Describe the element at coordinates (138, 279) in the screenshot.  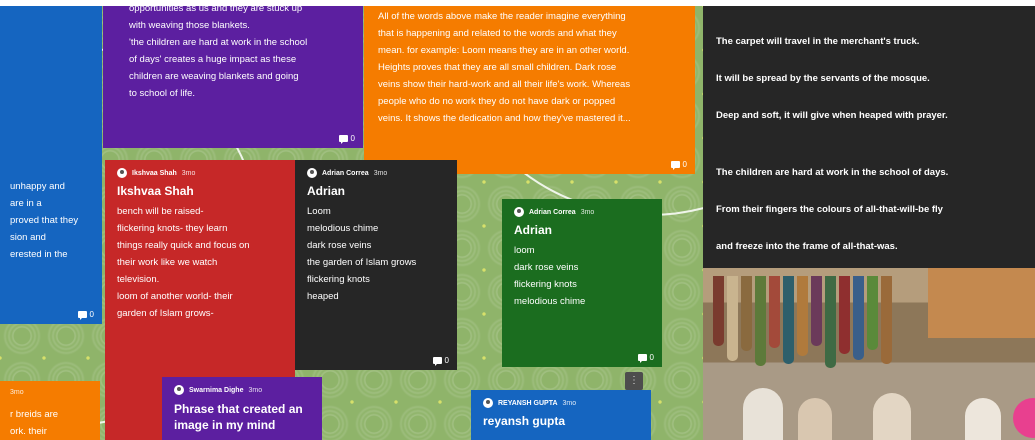
I see `post-text-line: television.` at that location.